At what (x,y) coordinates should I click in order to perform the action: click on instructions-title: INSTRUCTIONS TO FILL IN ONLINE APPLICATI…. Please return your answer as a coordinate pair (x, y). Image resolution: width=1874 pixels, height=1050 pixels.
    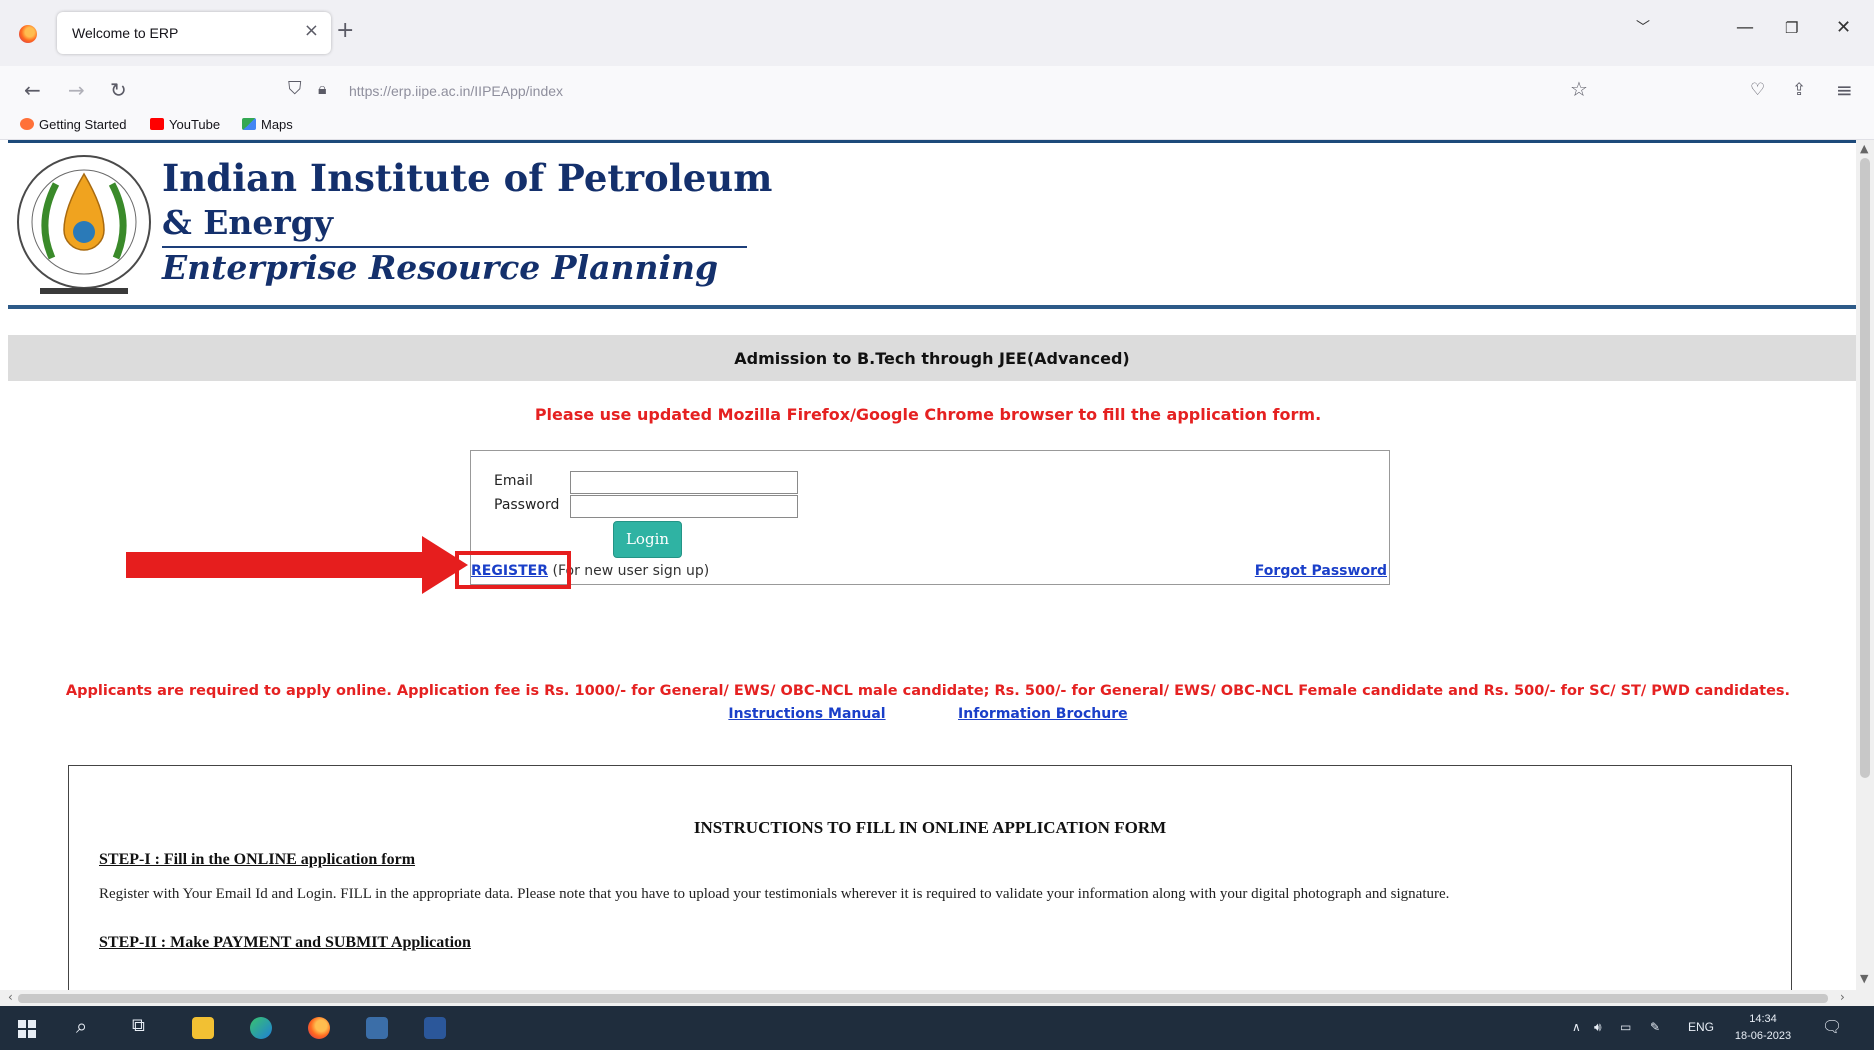
    Looking at the image, I should click on (930, 827).